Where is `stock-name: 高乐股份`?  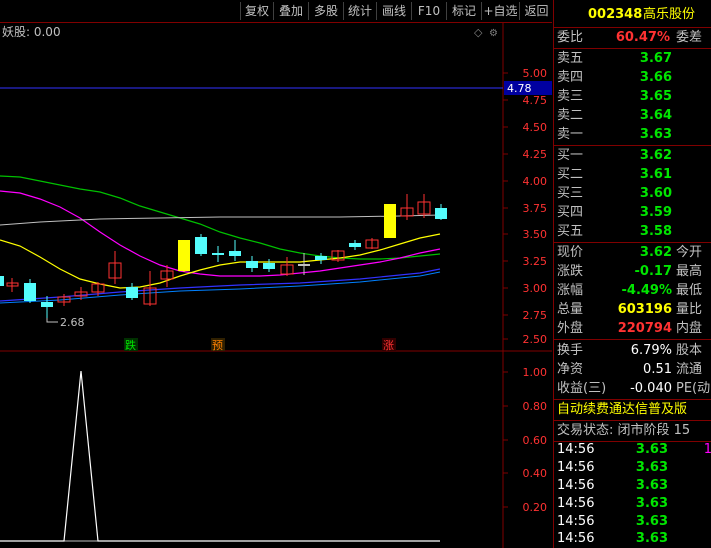
stock-name: 高乐股份 is located at coordinates (669, 14).